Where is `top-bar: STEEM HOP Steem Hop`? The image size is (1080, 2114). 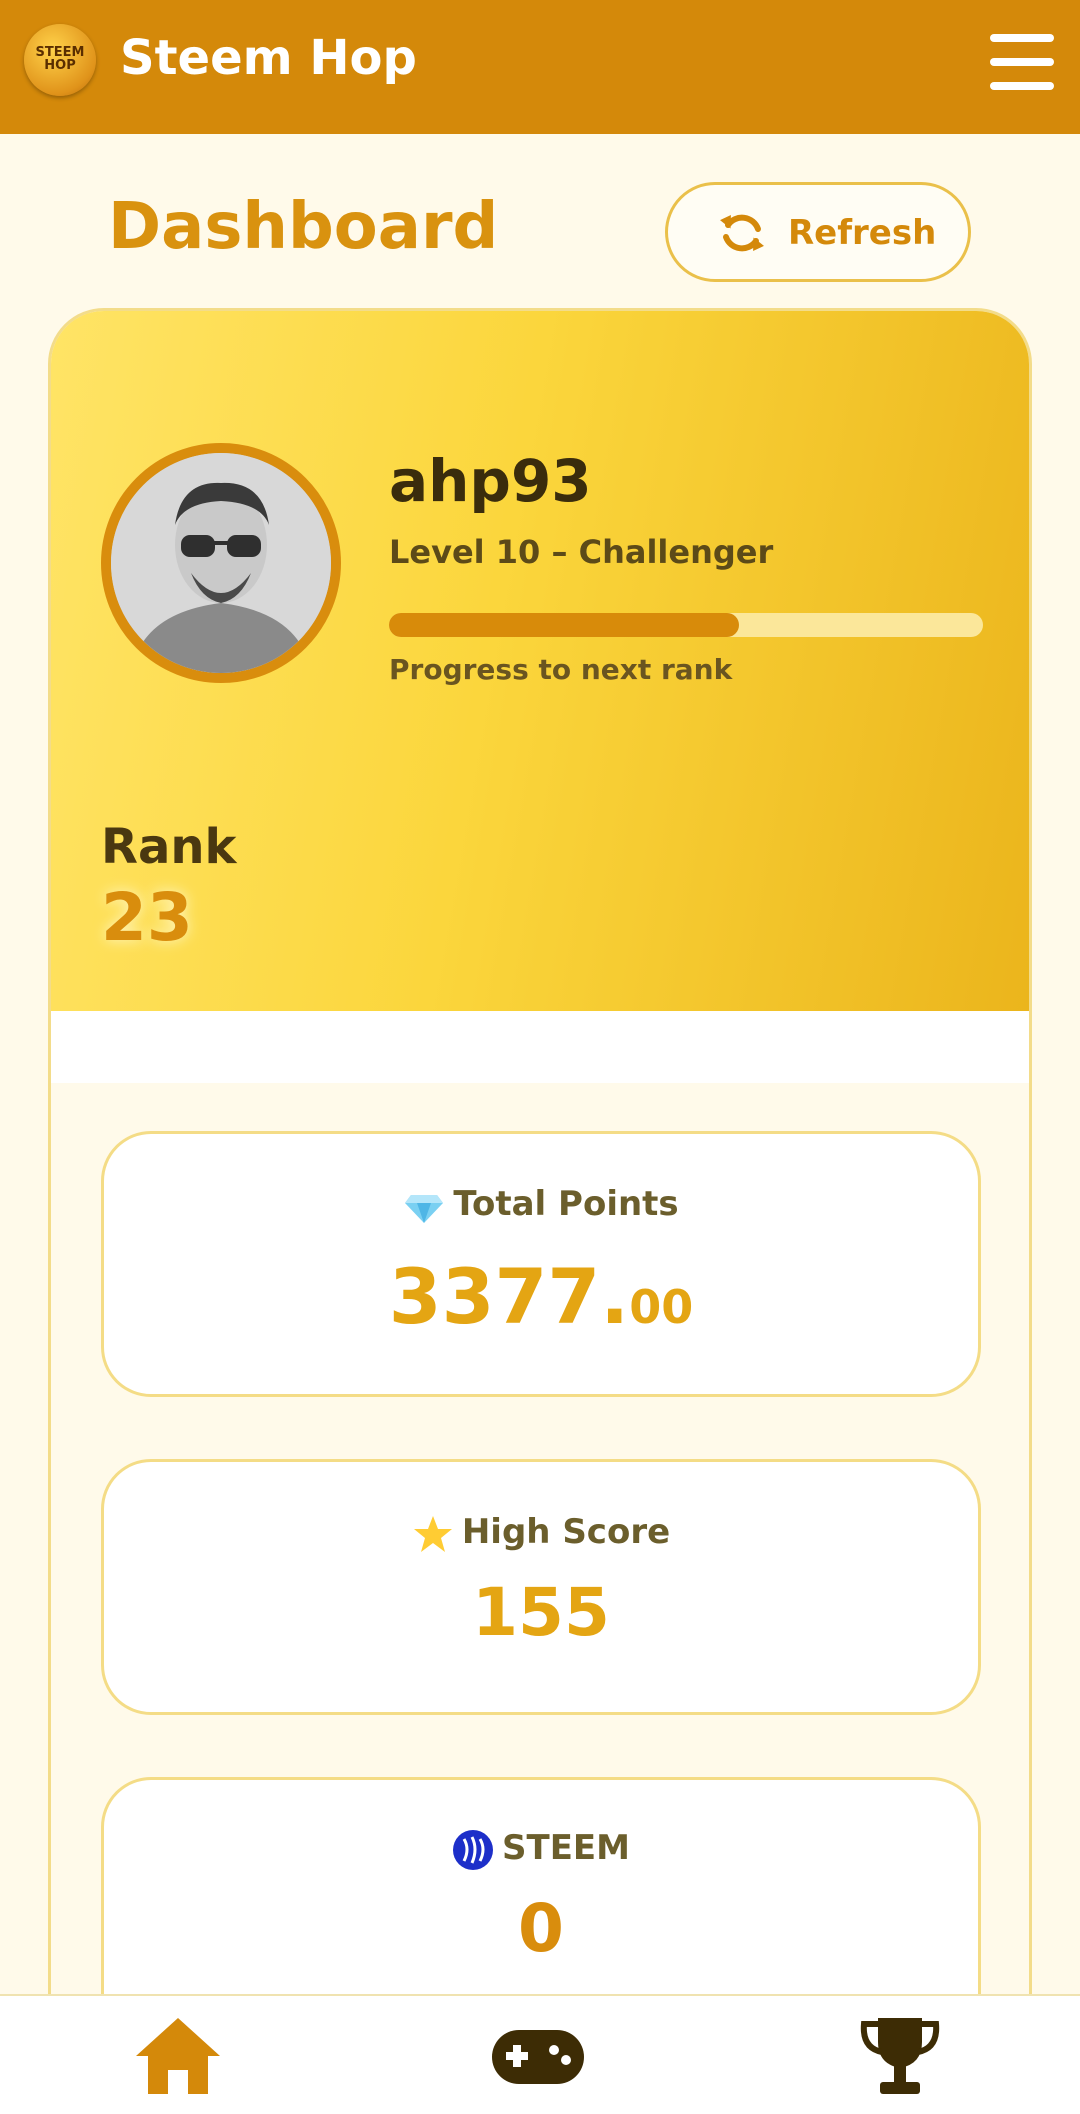
top-bar: STEEM HOP Steem Hop is located at coordinates (540, 67).